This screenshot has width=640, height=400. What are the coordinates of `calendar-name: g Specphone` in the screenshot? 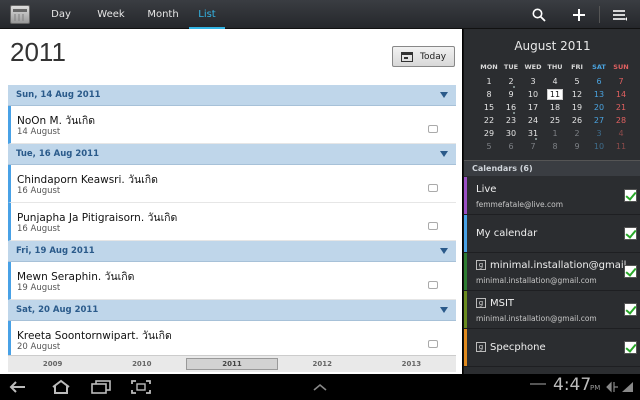 It's located at (511, 347).